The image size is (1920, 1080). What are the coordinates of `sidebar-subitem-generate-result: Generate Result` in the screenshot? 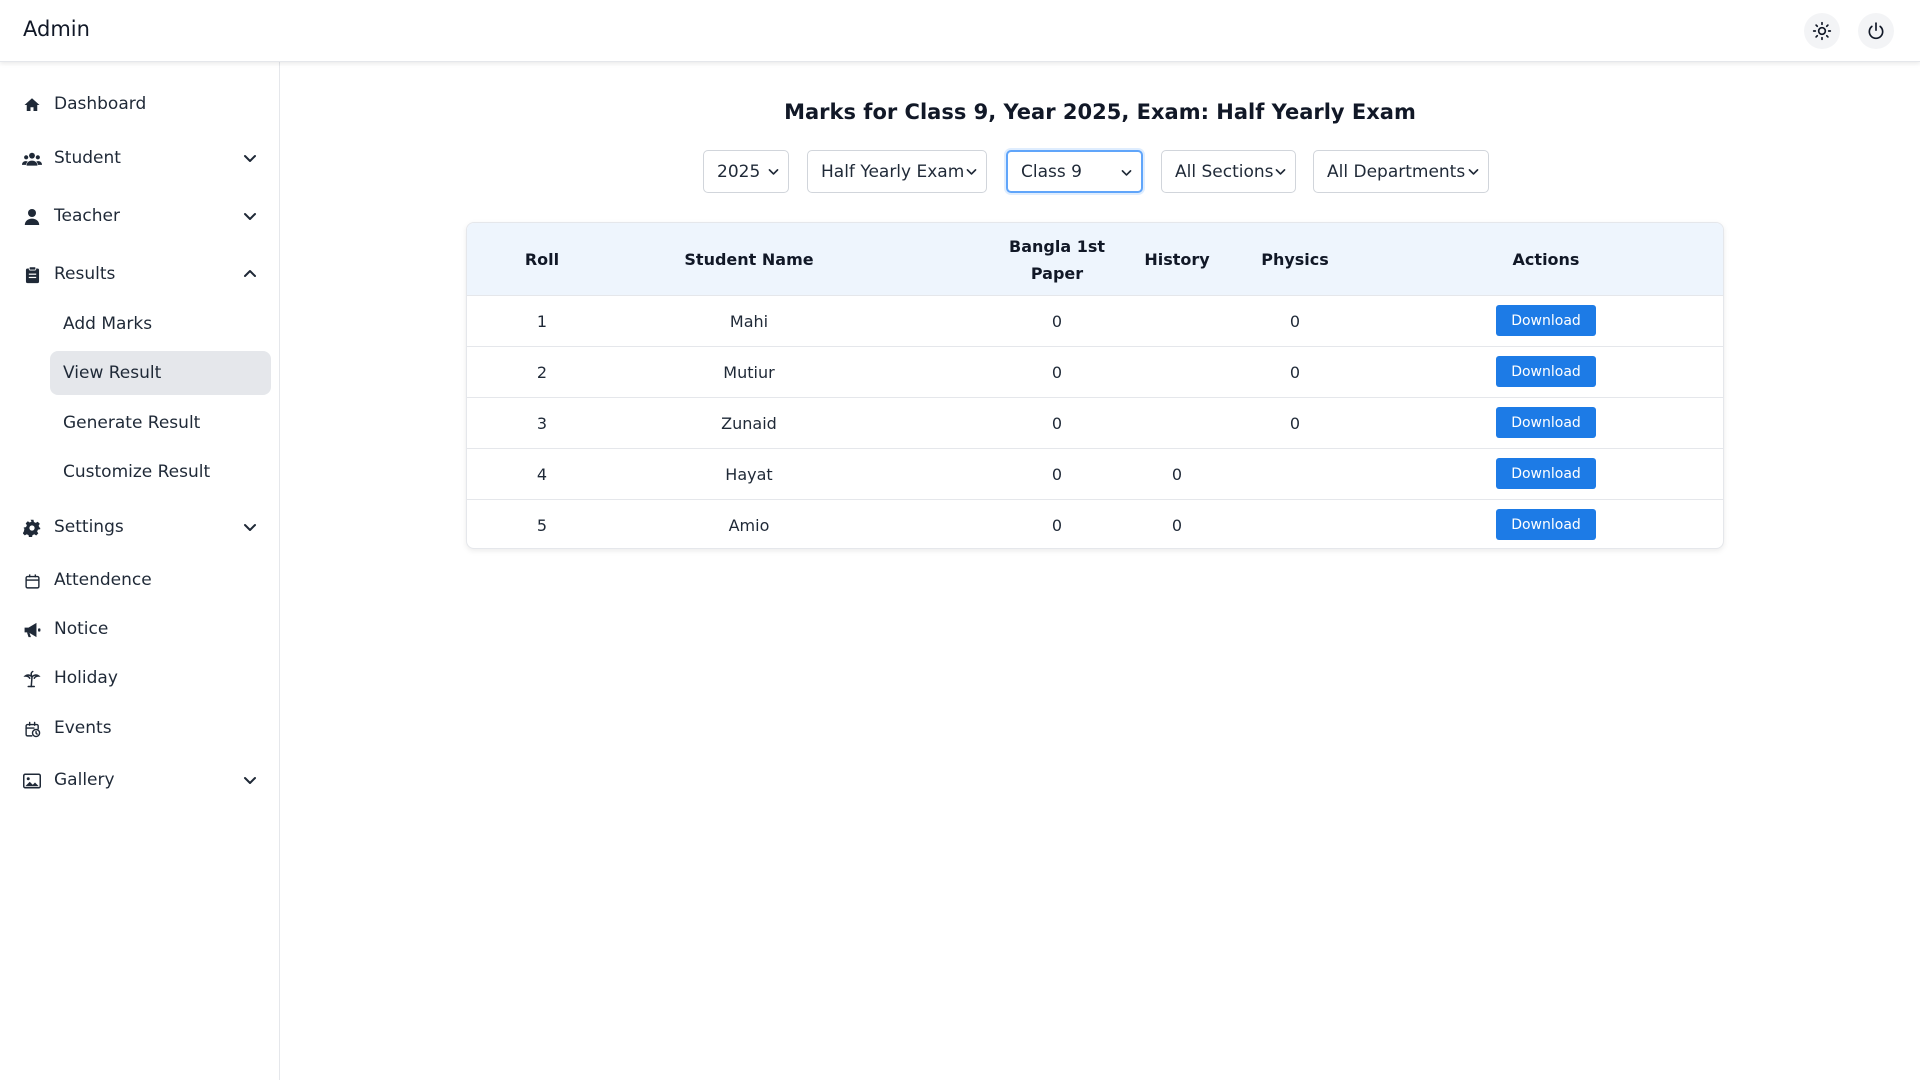 It's located at (160, 423).